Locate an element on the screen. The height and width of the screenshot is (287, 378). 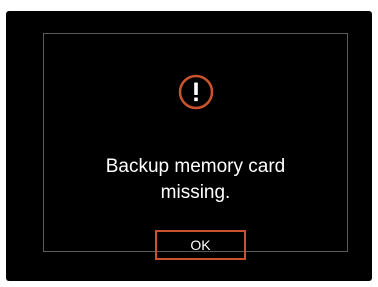
ok-button: OK is located at coordinates (200, 245).